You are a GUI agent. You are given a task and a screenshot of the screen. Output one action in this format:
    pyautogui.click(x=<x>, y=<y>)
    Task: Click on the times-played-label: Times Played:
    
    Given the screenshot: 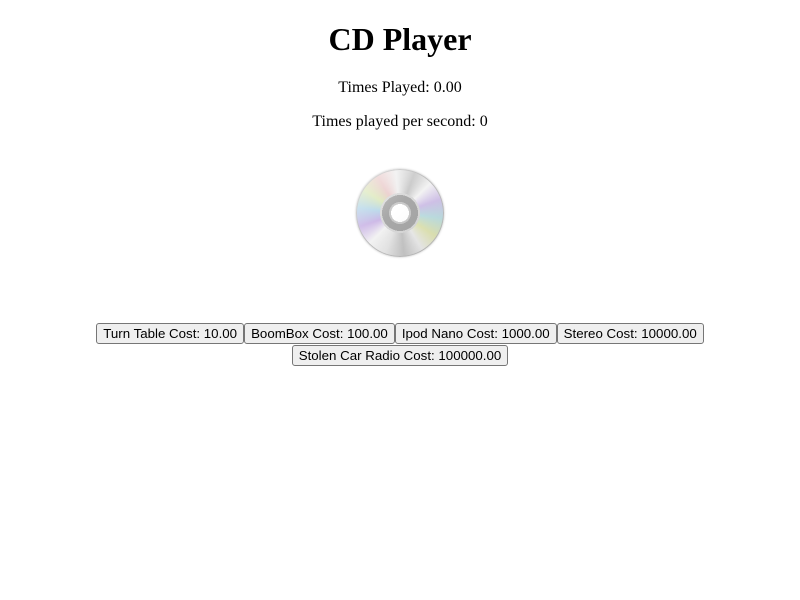 What is the action you would take?
    pyautogui.click(x=384, y=87)
    